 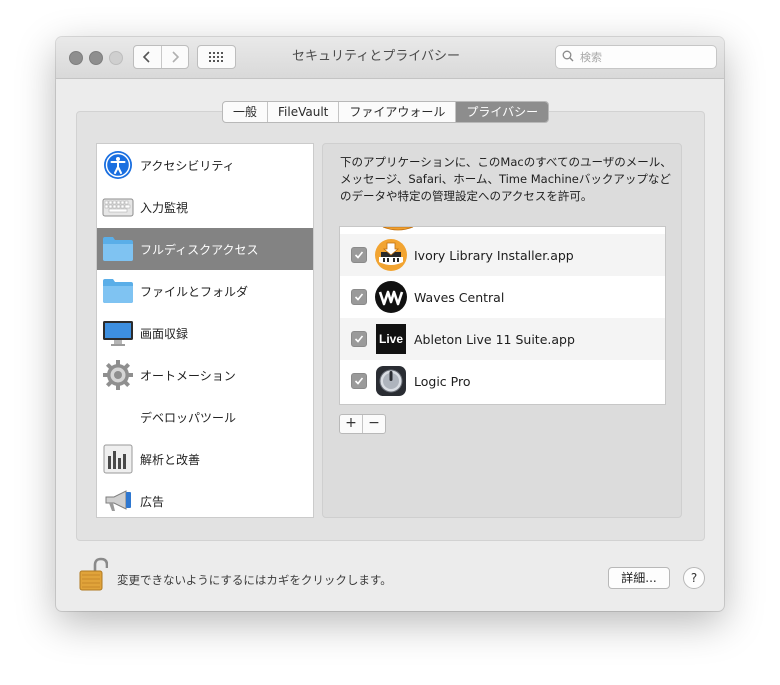 I want to click on back-button, so click(x=147, y=57).